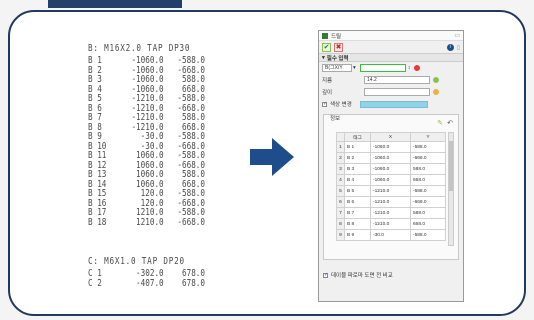 This screenshot has width=534, height=320. I want to click on row-number: 2, so click(340, 158).